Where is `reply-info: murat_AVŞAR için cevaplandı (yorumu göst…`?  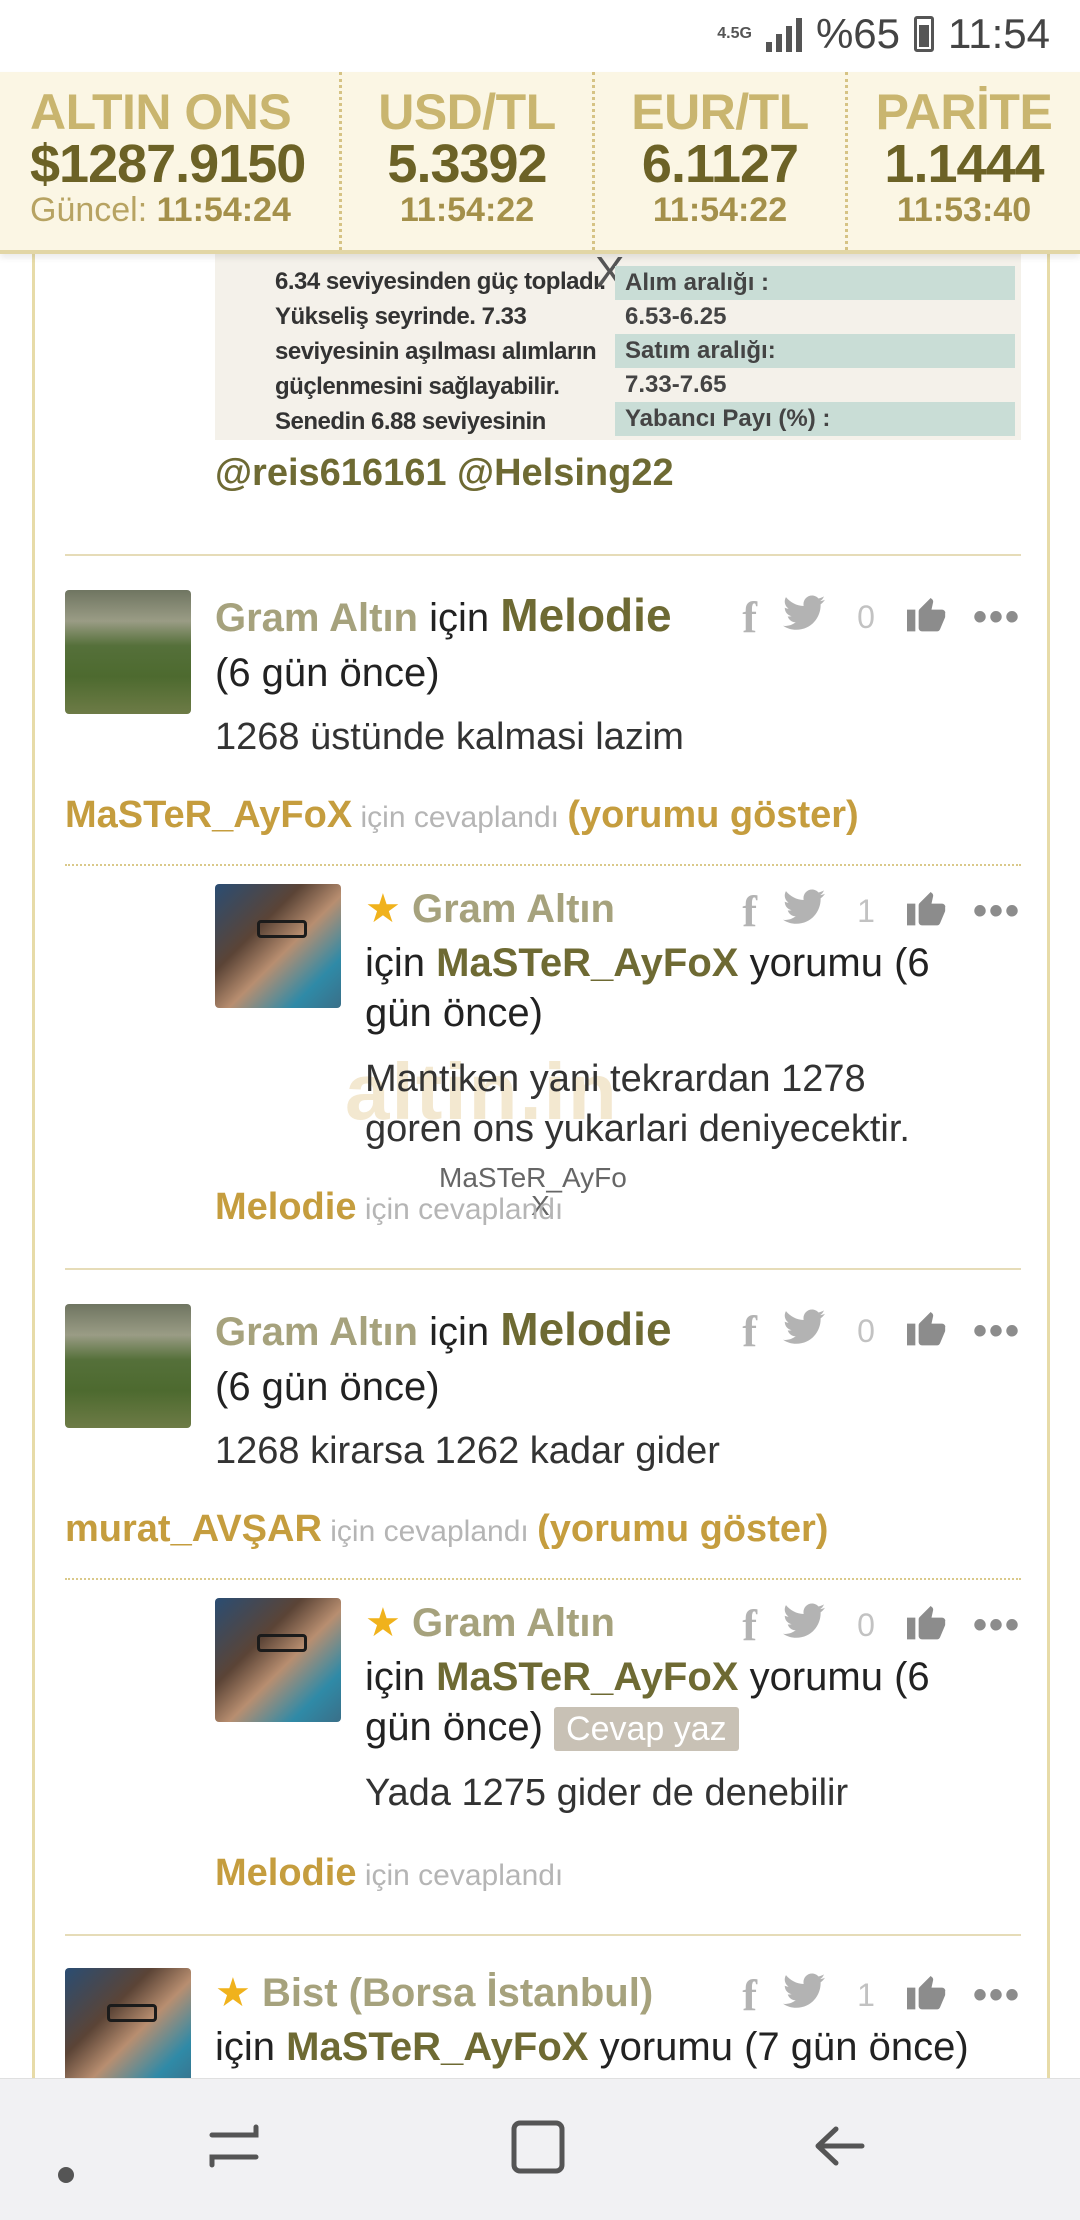 reply-info: murat_AVŞAR için cevaplandı (yorumu göst… is located at coordinates (446, 1529).